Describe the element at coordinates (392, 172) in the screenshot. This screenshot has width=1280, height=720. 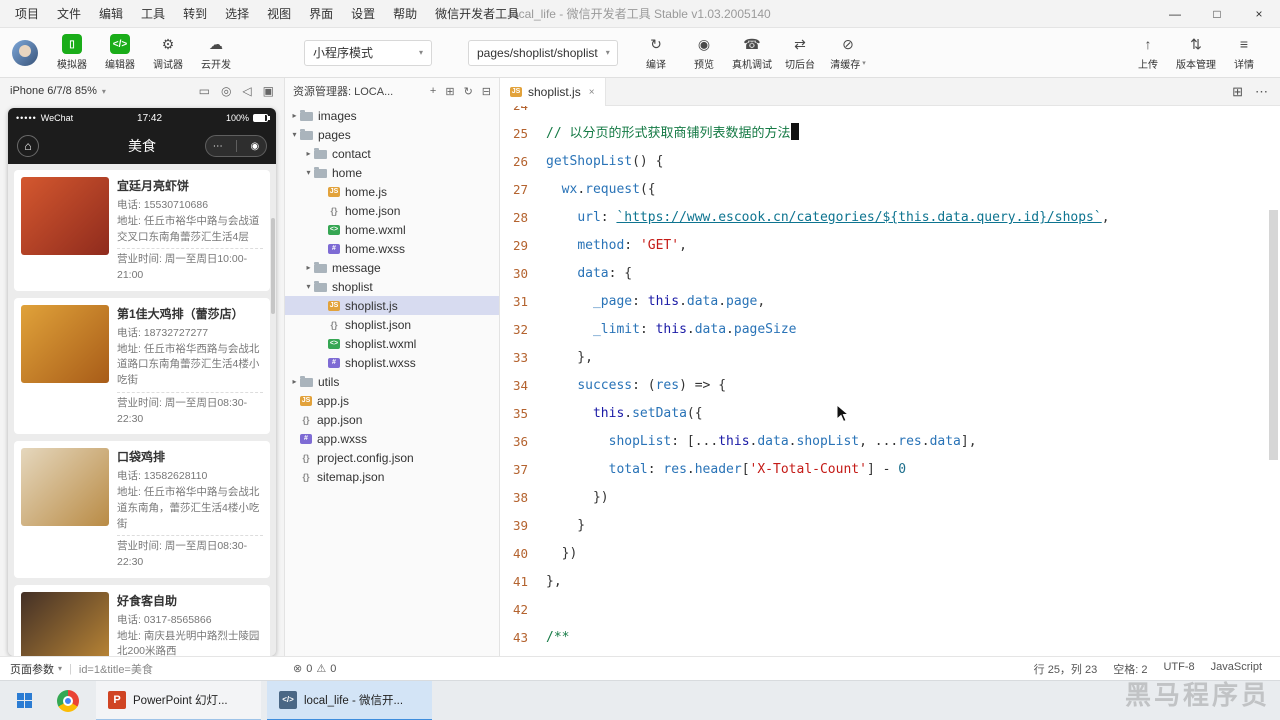
I see `tree-item-home: ▾ home` at that location.